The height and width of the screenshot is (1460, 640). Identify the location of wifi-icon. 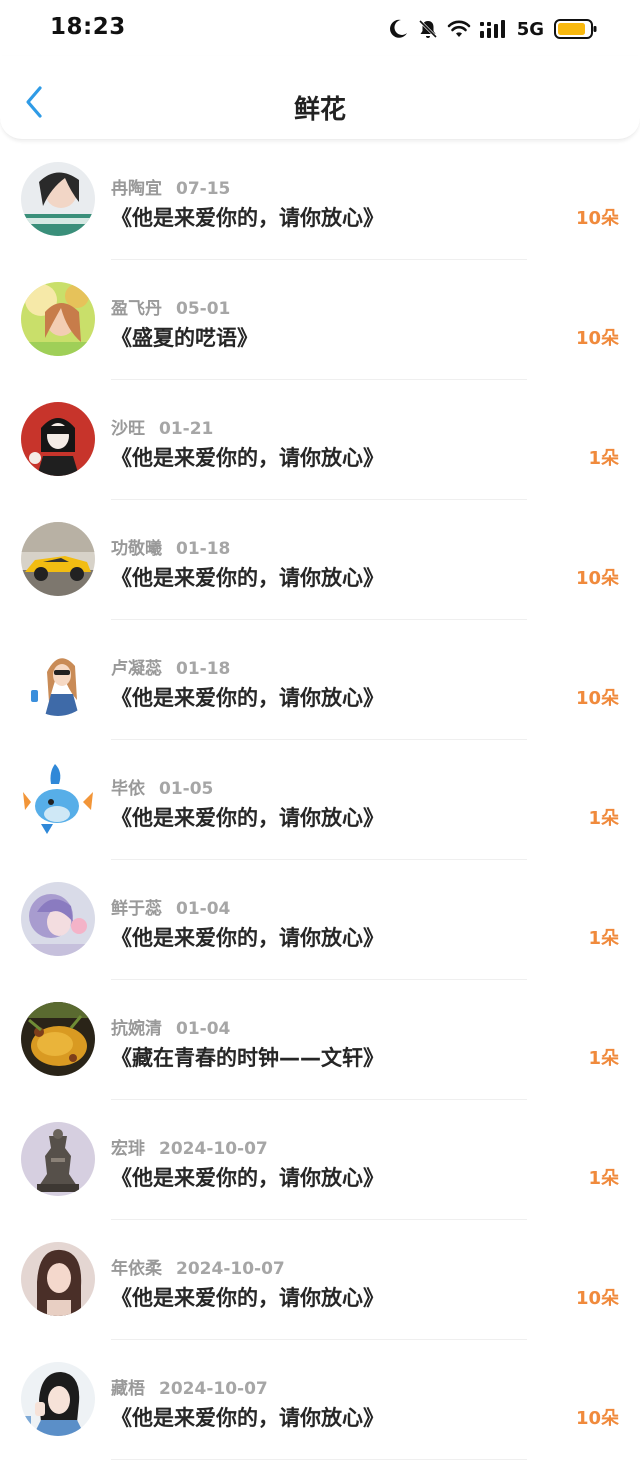
(459, 29).